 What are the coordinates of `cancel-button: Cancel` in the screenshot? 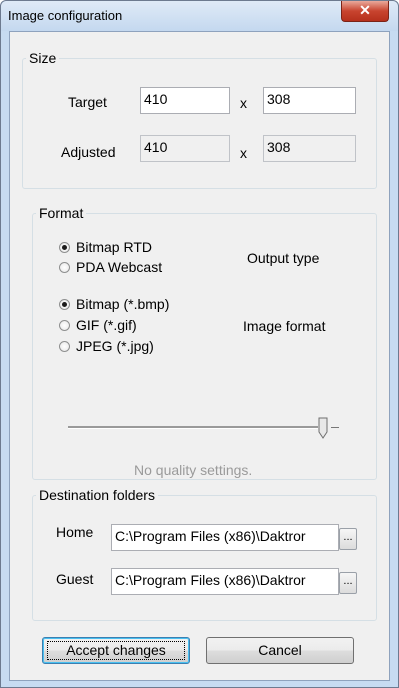 It's located at (280, 650).